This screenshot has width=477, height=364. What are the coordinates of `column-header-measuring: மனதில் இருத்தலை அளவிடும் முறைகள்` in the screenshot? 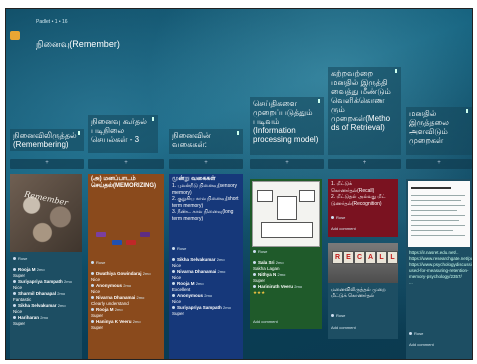 It's located at (439, 131).